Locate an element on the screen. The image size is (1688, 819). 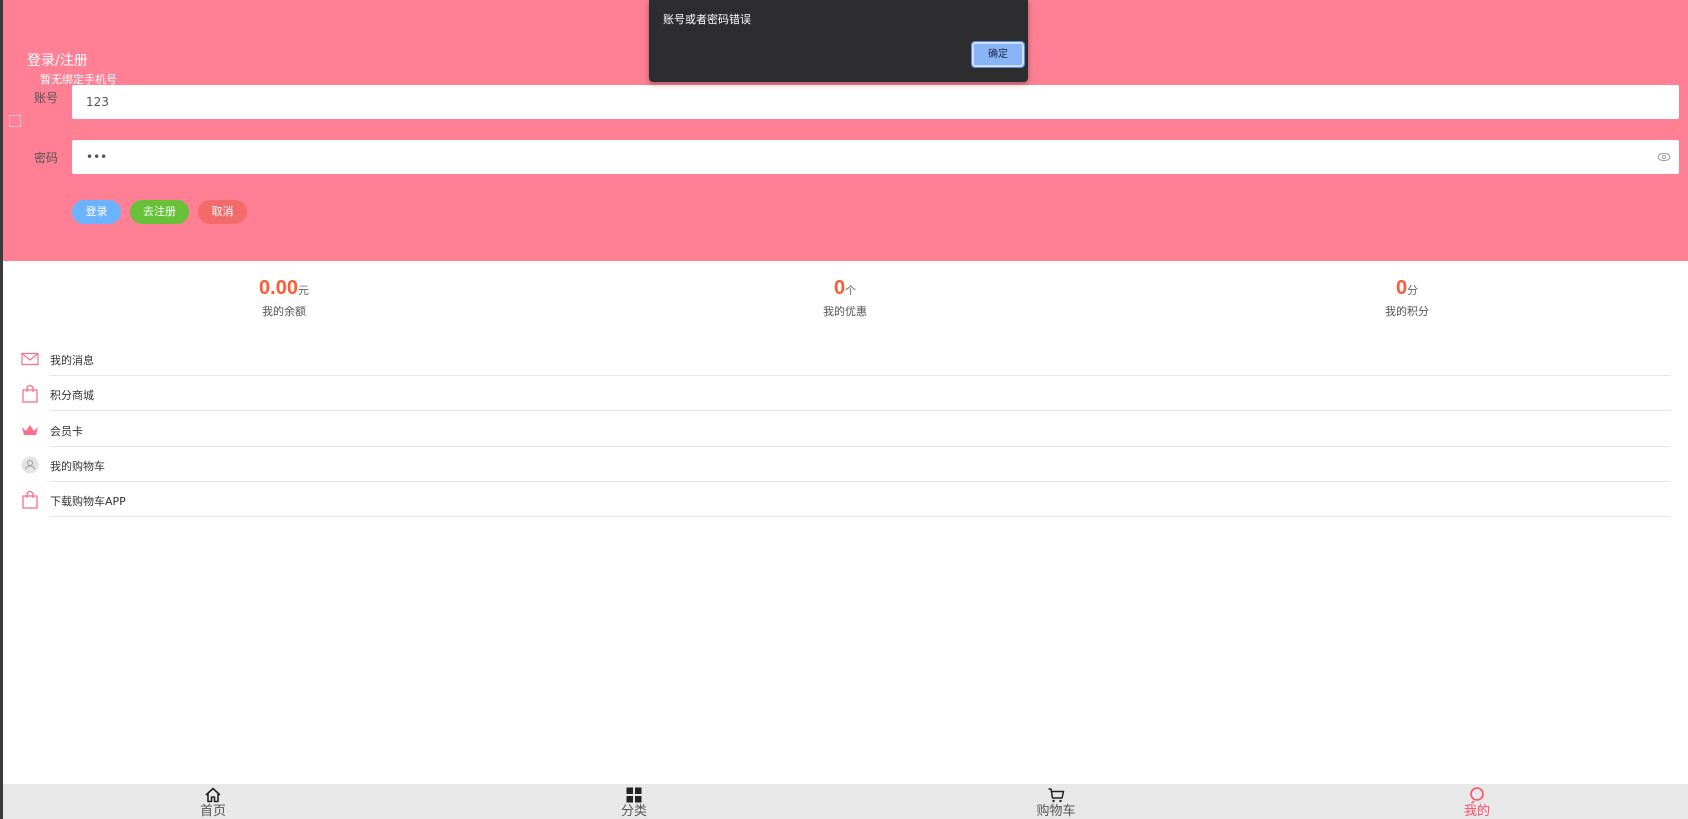
menu-item-download-app: 下载购物车APP is located at coordinates (845, 499).